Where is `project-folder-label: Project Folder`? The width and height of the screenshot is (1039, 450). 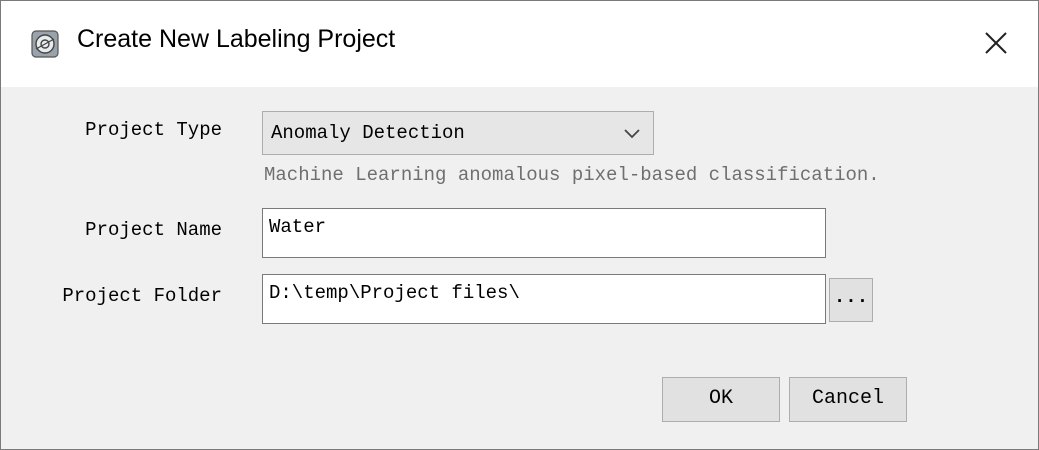
project-folder-label: Project Folder is located at coordinates (142, 296).